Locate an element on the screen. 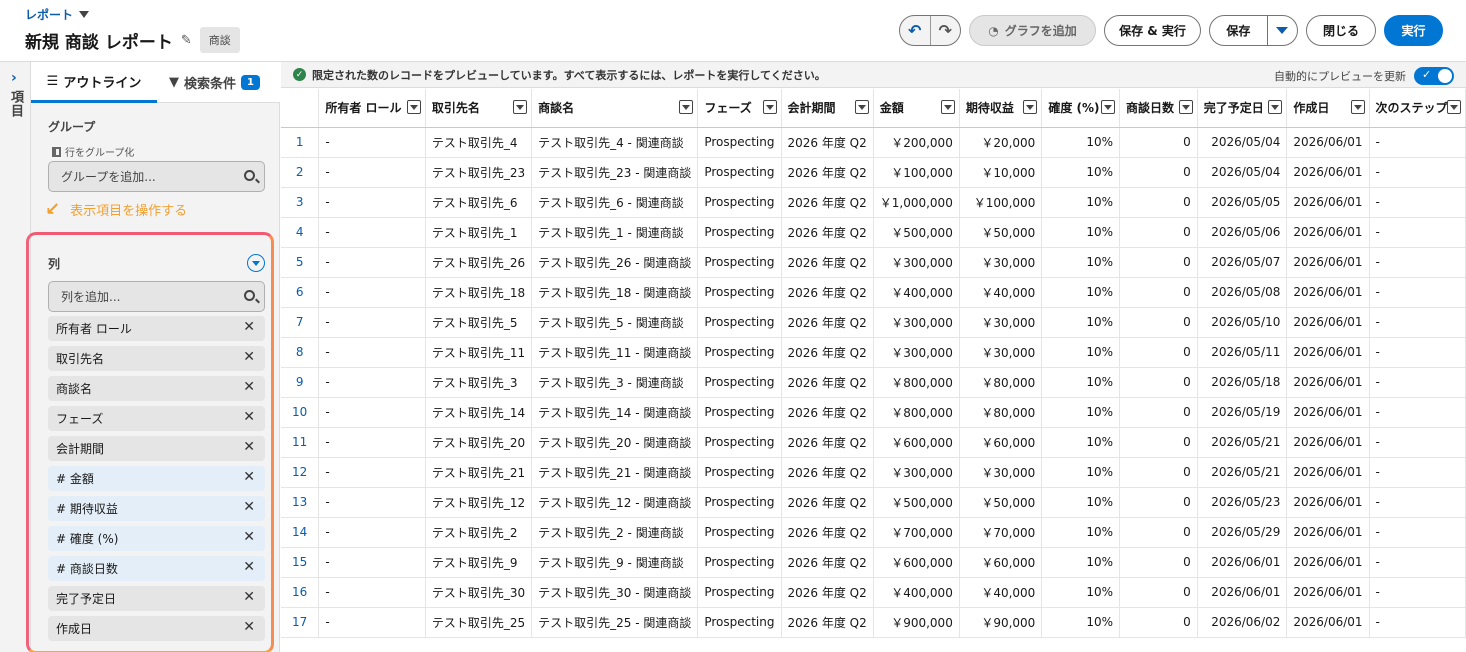 The width and height of the screenshot is (1466, 652). column-chip: # 期待収益 ✕ is located at coordinates (156, 508).